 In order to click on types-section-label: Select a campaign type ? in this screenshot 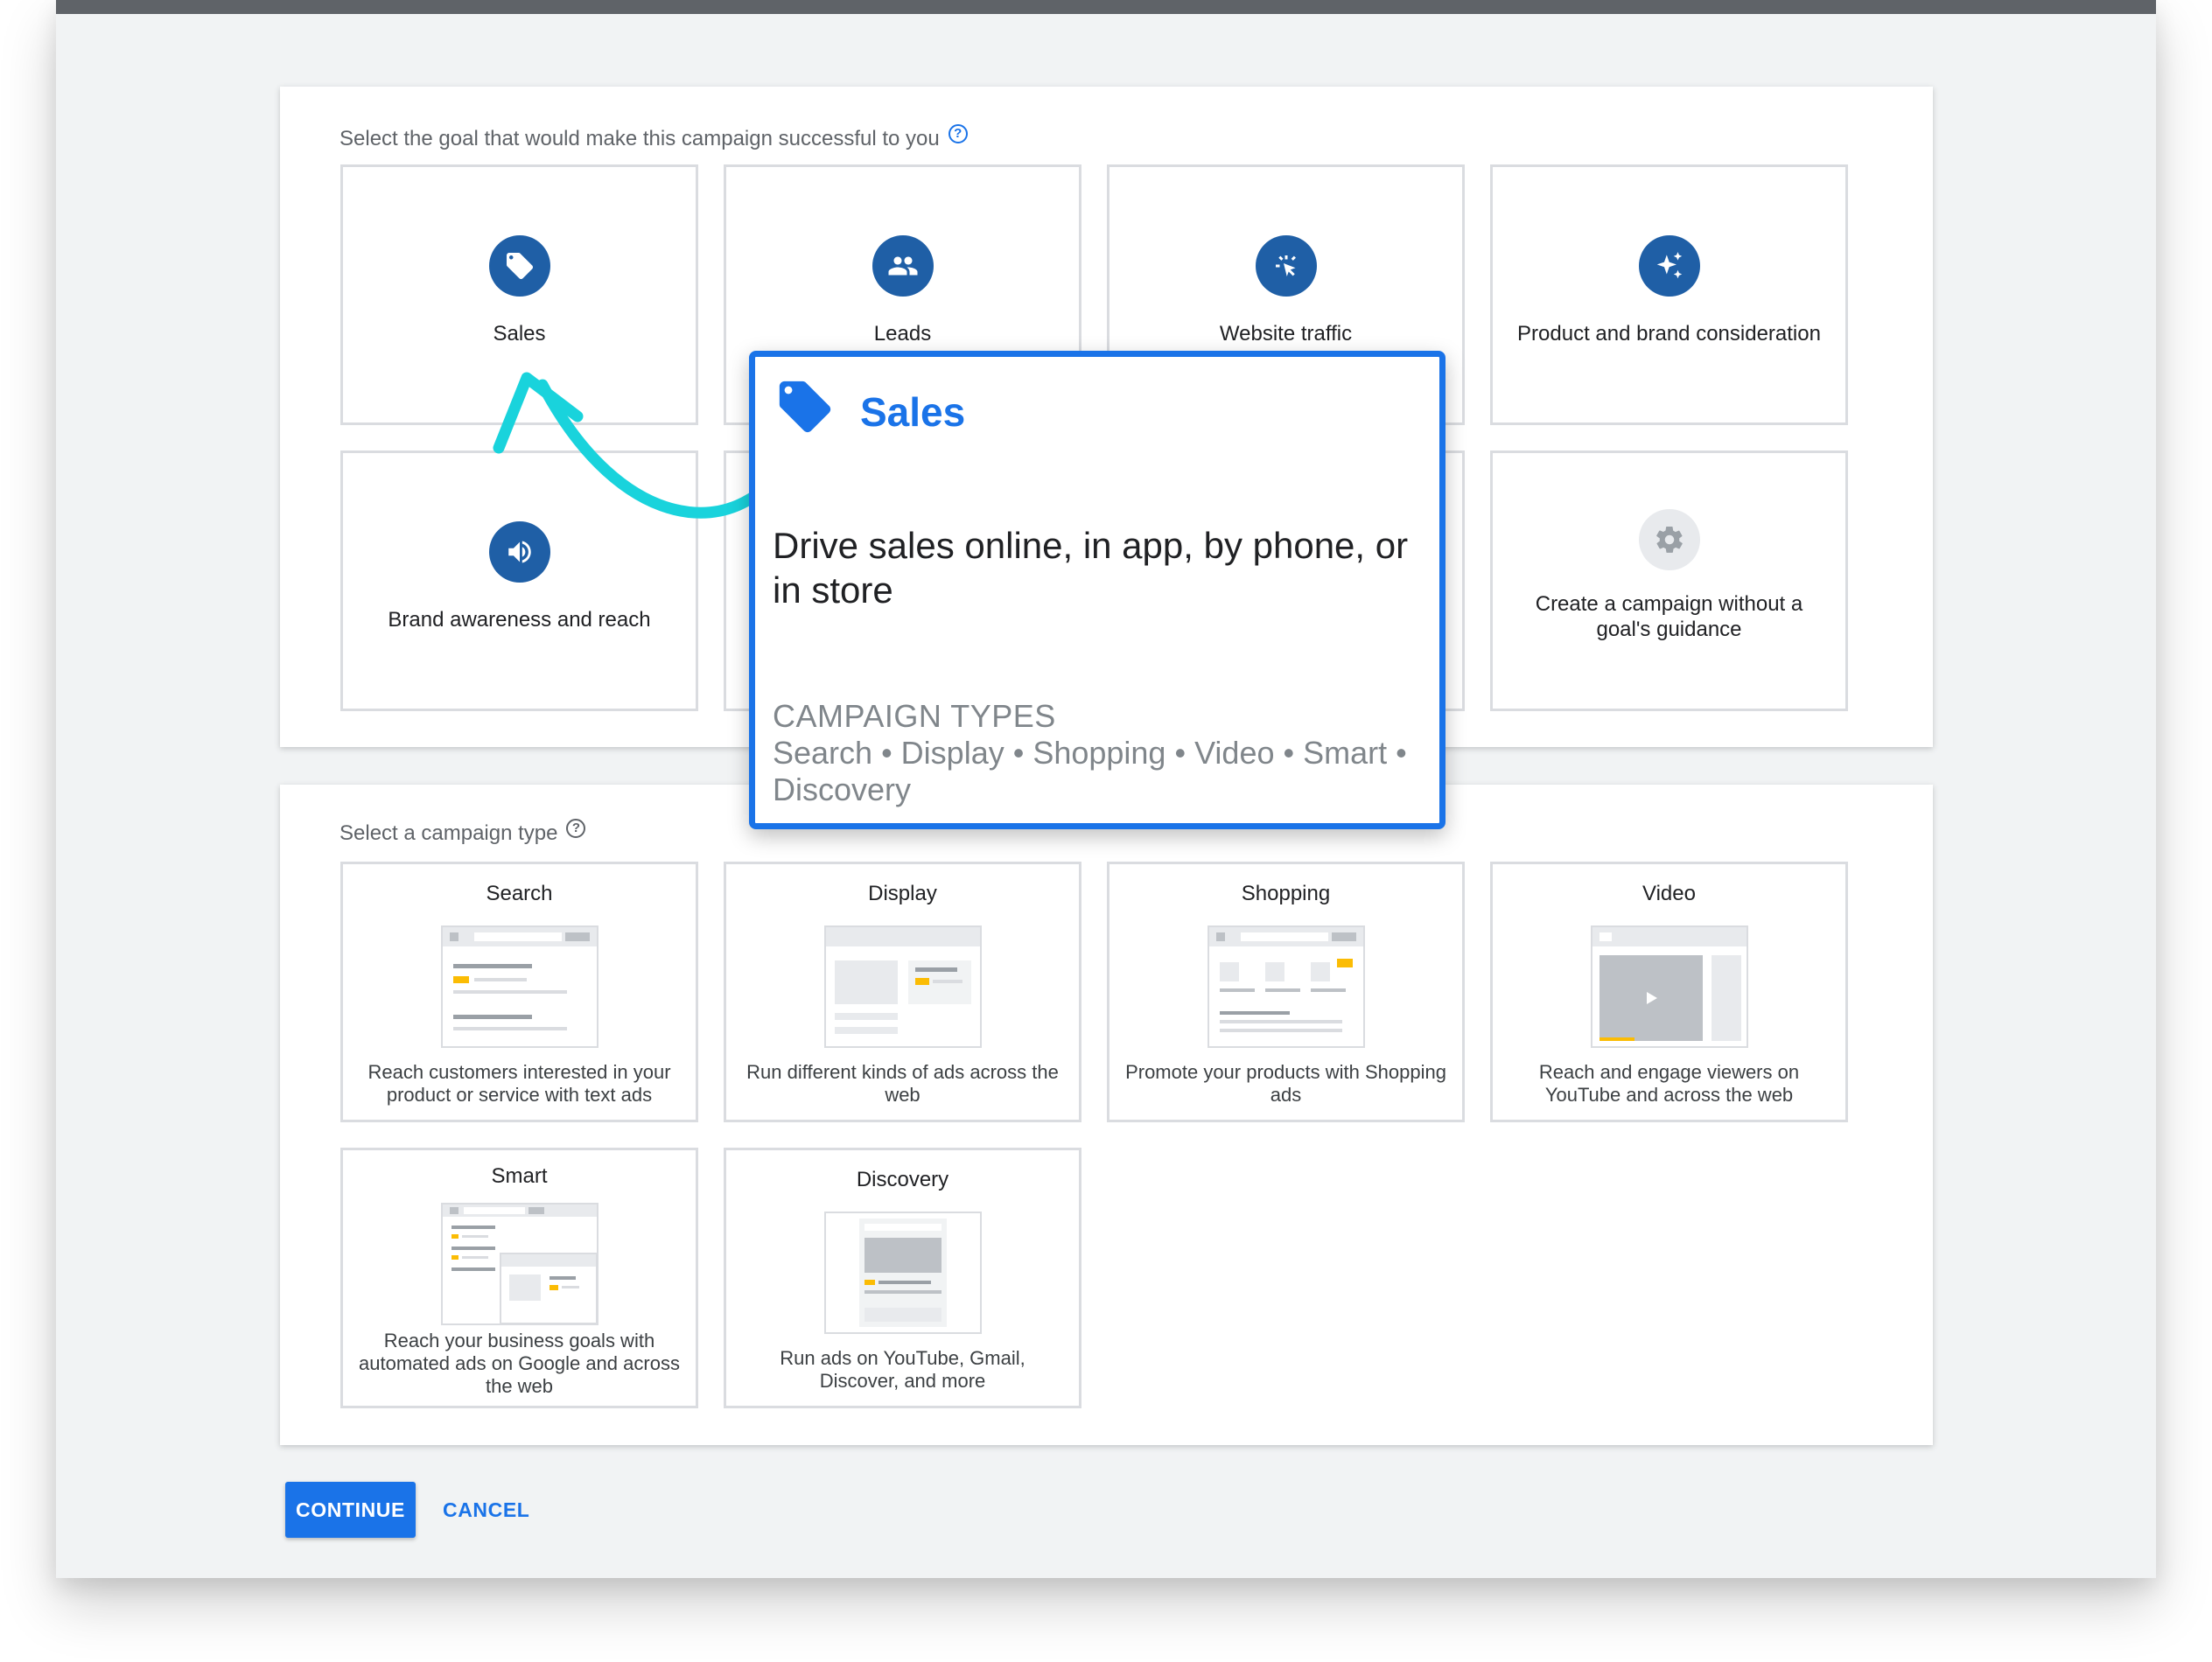, I will do `click(463, 832)`.